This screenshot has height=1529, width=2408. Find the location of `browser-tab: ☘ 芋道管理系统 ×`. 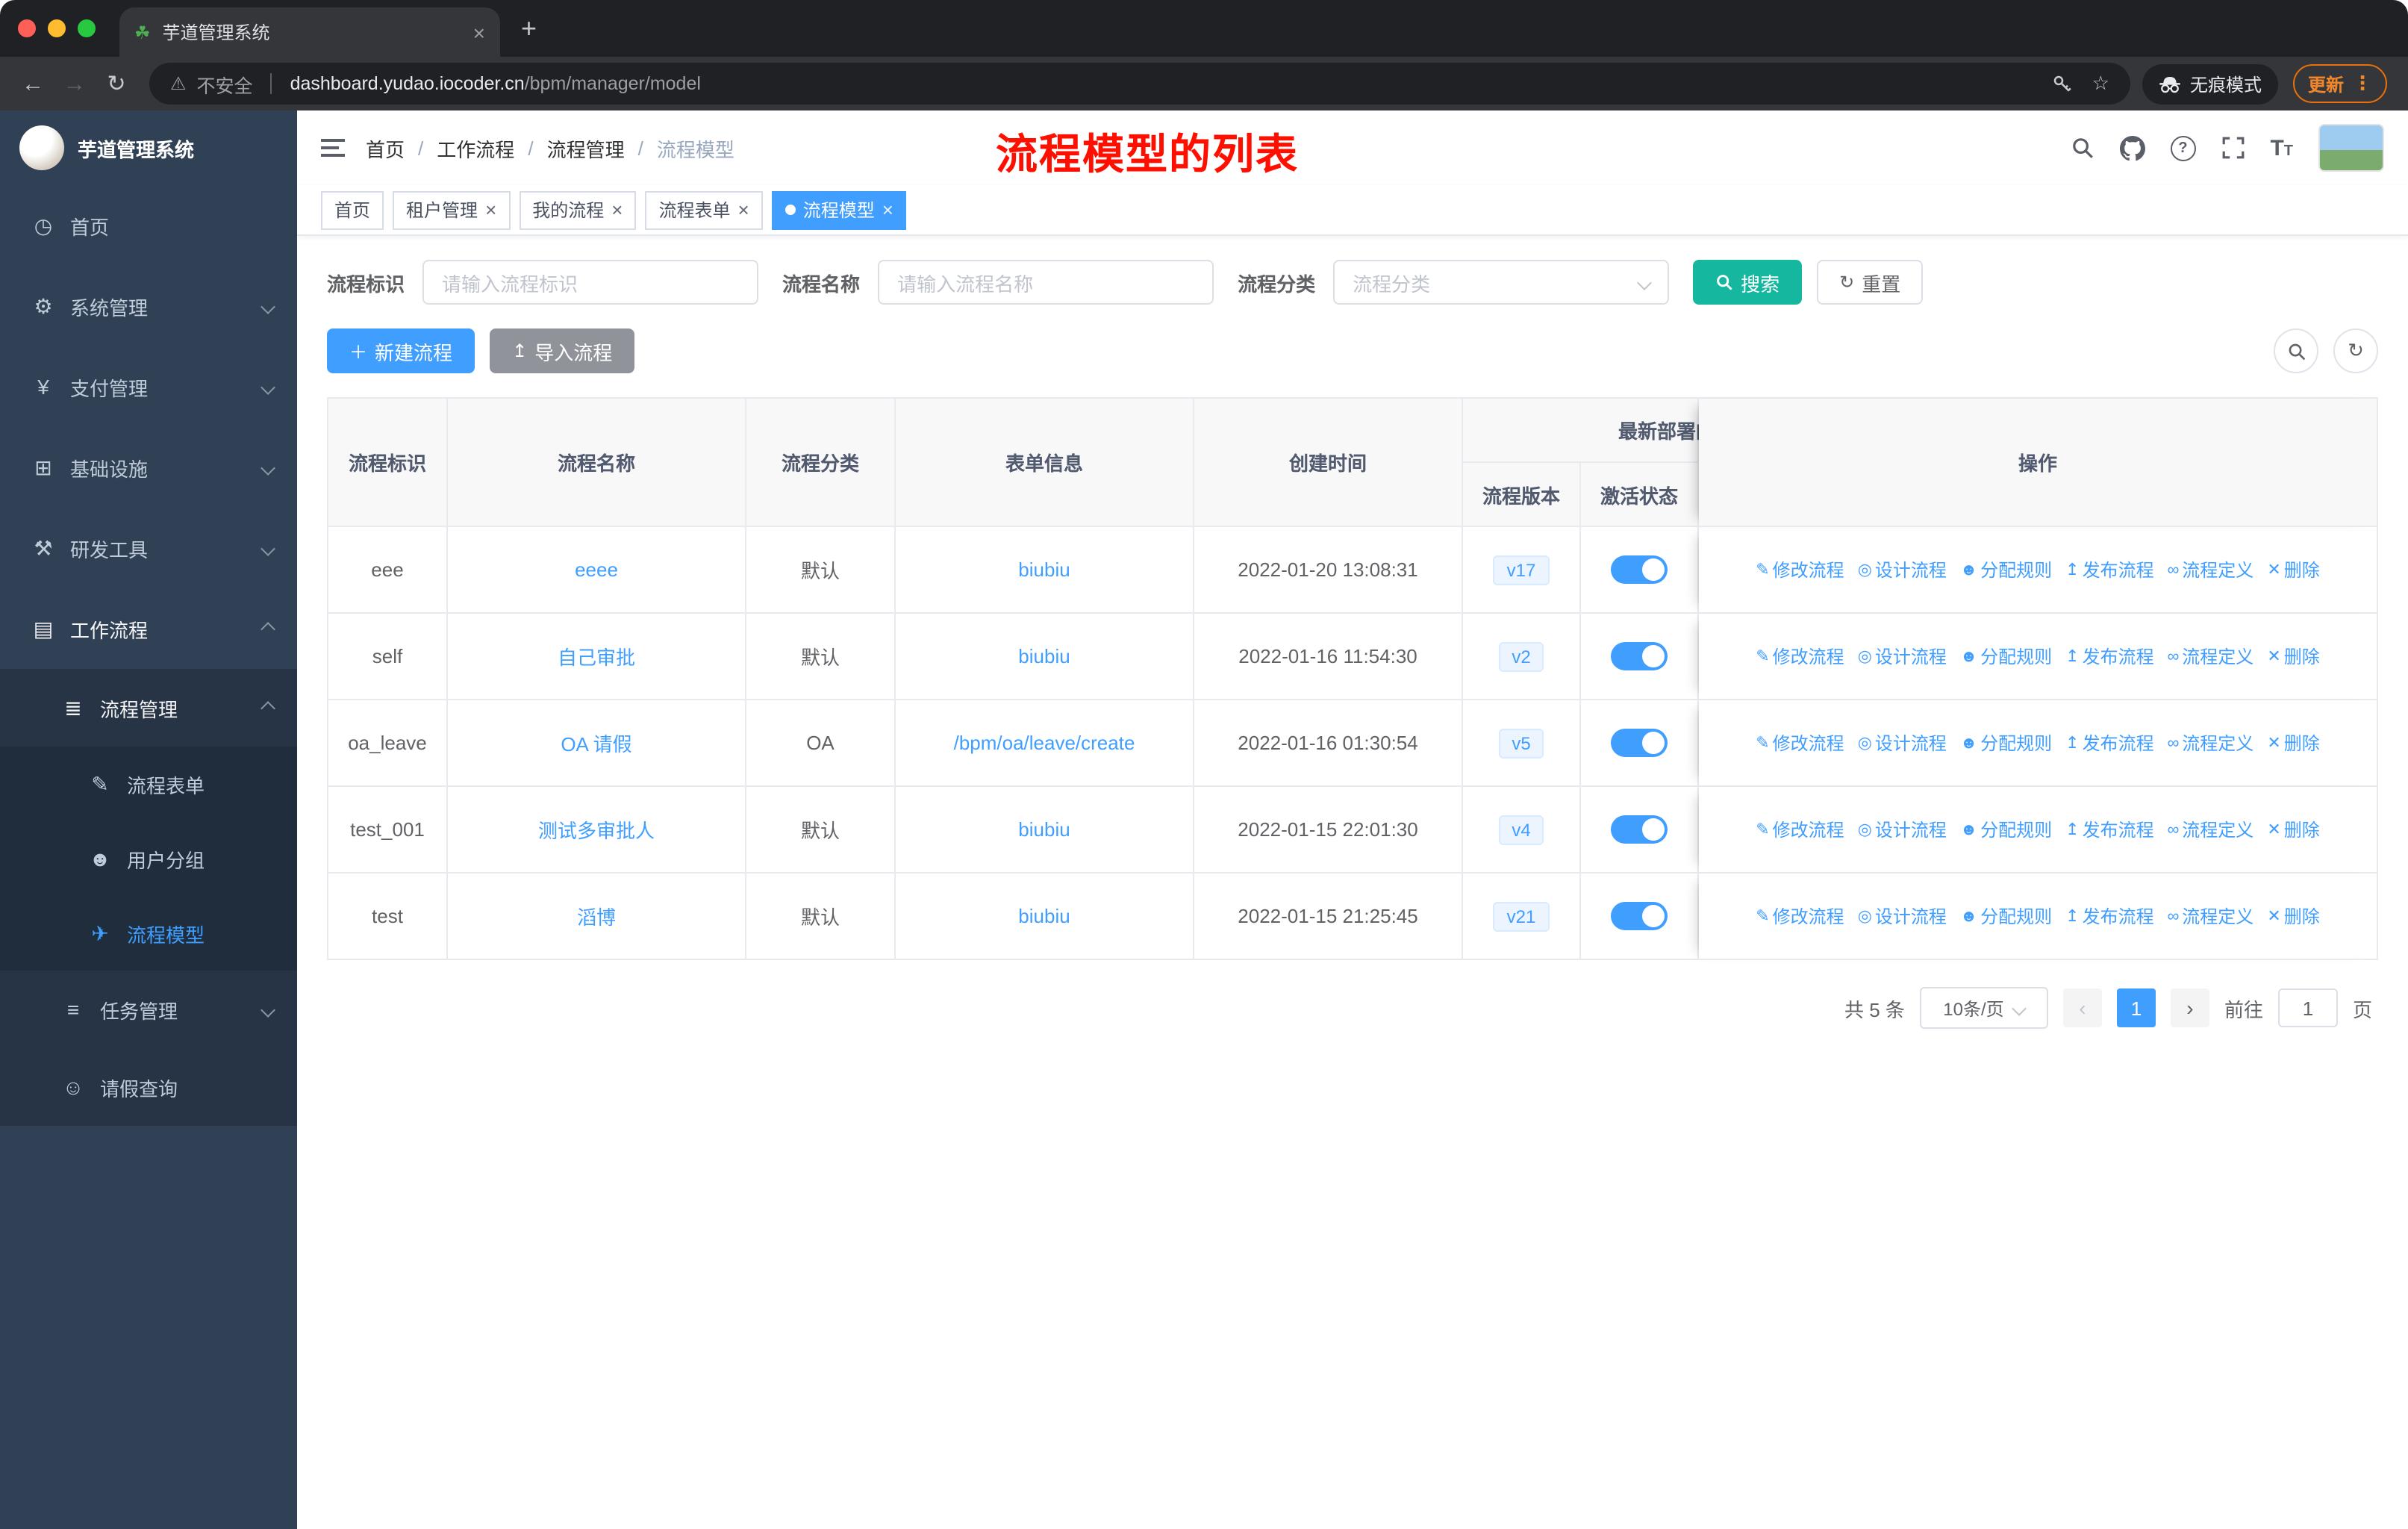

browser-tab: ☘ 芋道管理系统 × is located at coordinates (309, 32).